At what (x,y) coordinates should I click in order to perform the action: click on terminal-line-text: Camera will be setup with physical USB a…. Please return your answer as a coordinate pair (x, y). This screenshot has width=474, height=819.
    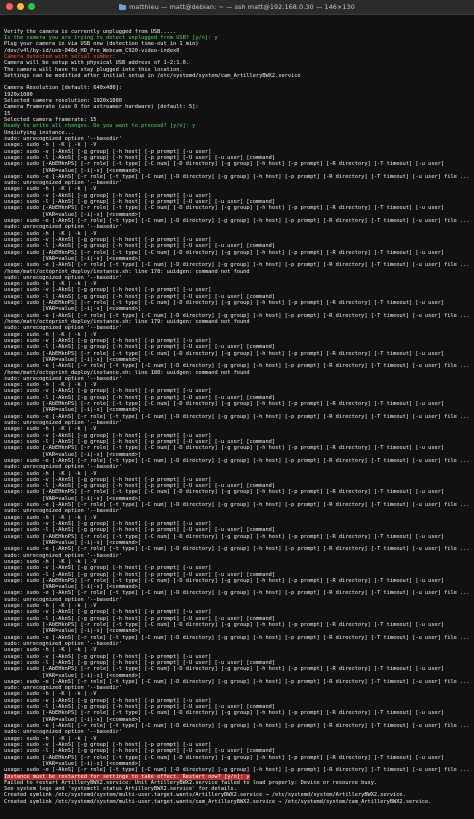
    Looking at the image, I should click on (96, 63).